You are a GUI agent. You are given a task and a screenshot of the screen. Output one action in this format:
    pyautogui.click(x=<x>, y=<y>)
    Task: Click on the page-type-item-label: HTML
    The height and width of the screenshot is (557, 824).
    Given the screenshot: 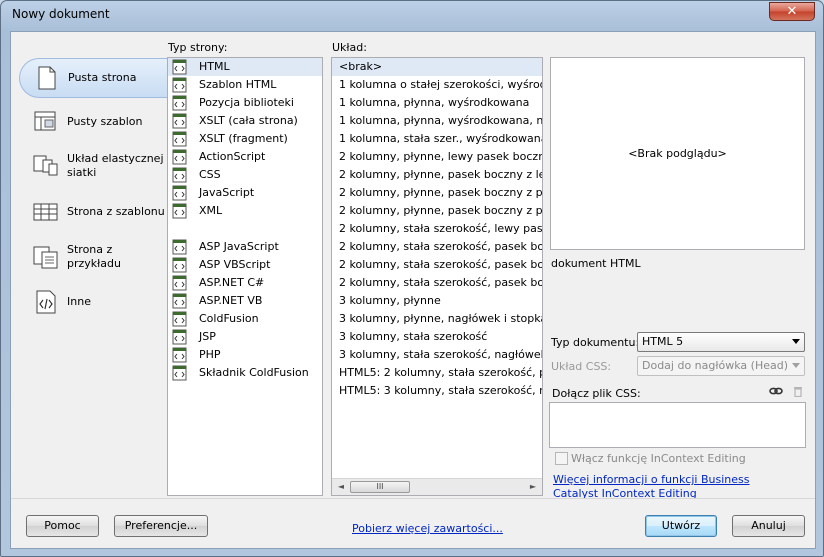 What is the action you would take?
    pyautogui.click(x=214, y=66)
    